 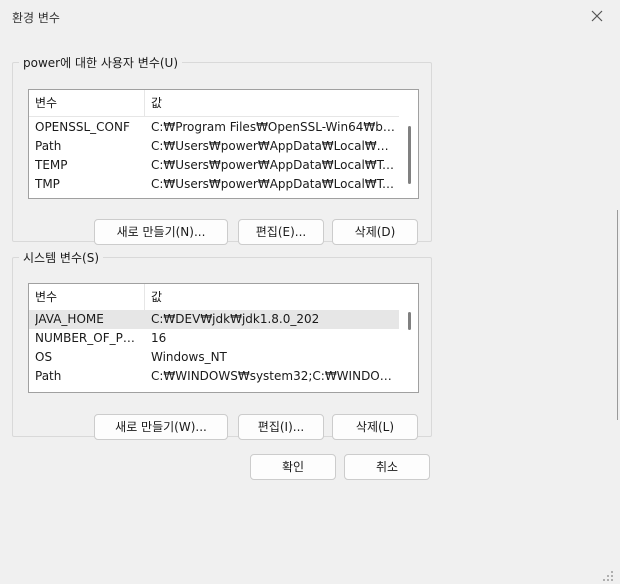 What do you see at coordinates (44, 357) in the screenshot?
I see `variable-name: OS` at bounding box center [44, 357].